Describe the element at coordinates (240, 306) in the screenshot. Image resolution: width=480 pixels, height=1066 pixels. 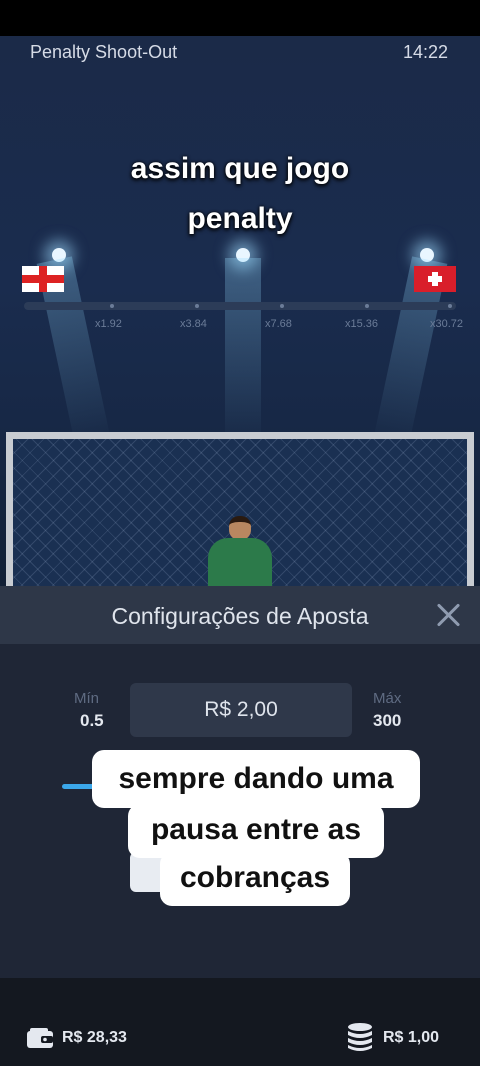
I see `multiplier-track` at that location.